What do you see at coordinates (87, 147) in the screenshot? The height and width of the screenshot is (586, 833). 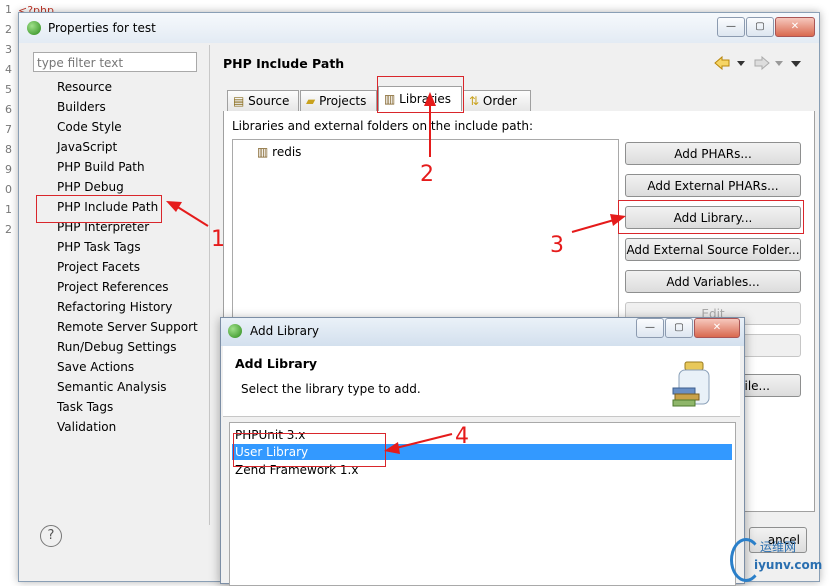 I see `nav-item-javascript: JavaScript` at bounding box center [87, 147].